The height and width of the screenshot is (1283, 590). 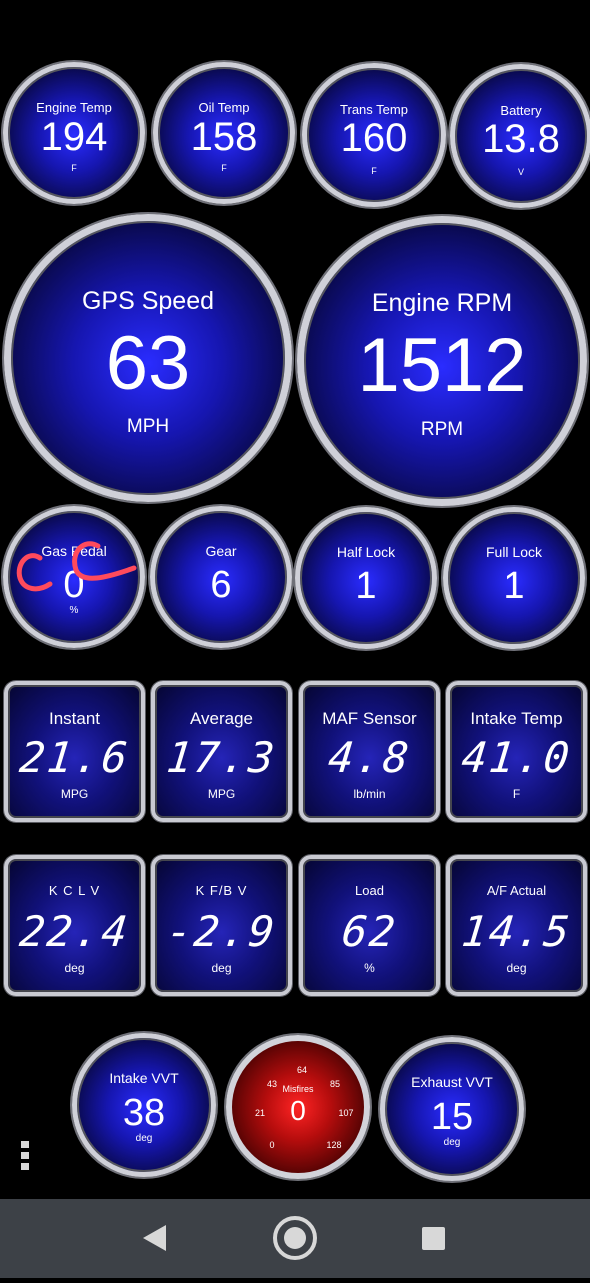 I want to click on gauge-label: Full Lock, so click(x=514, y=551).